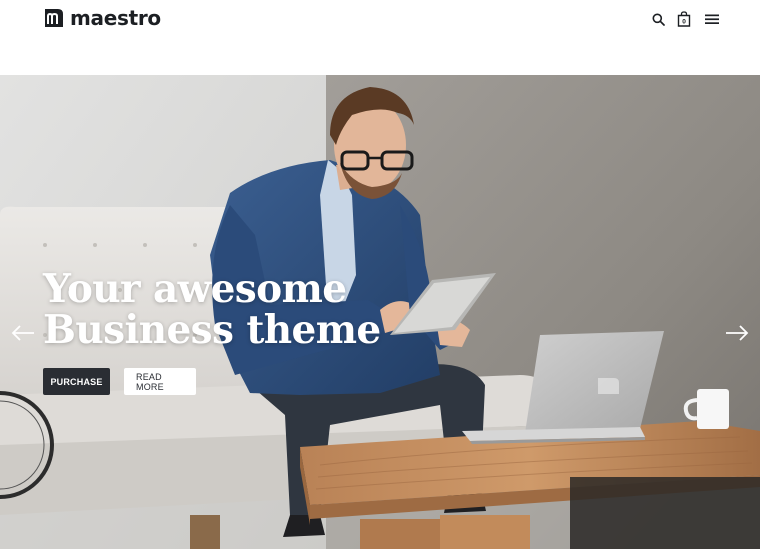  I want to click on cart-button: 0, so click(684, 19).